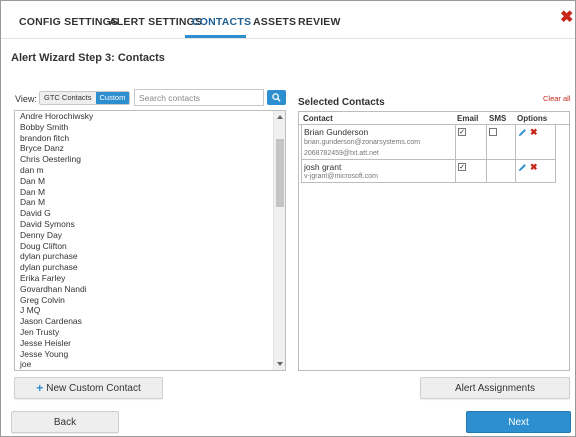 The width and height of the screenshot is (576, 437). What do you see at coordinates (532, 118) in the screenshot?
I see `column-options: Options` at bounding box center [532, 118].